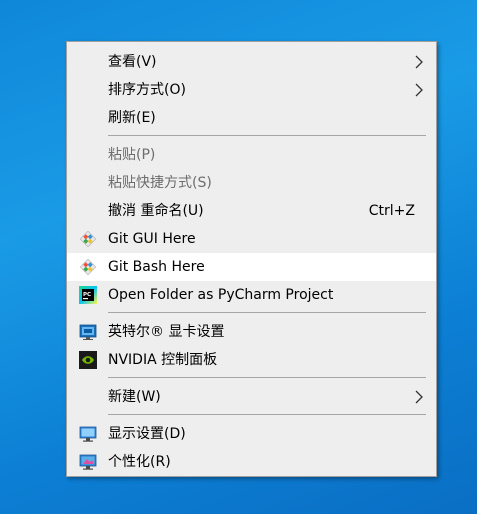  Describe the element at coordinates (88, 267) in the screenshot. I see `git-bash-icon` at that location.